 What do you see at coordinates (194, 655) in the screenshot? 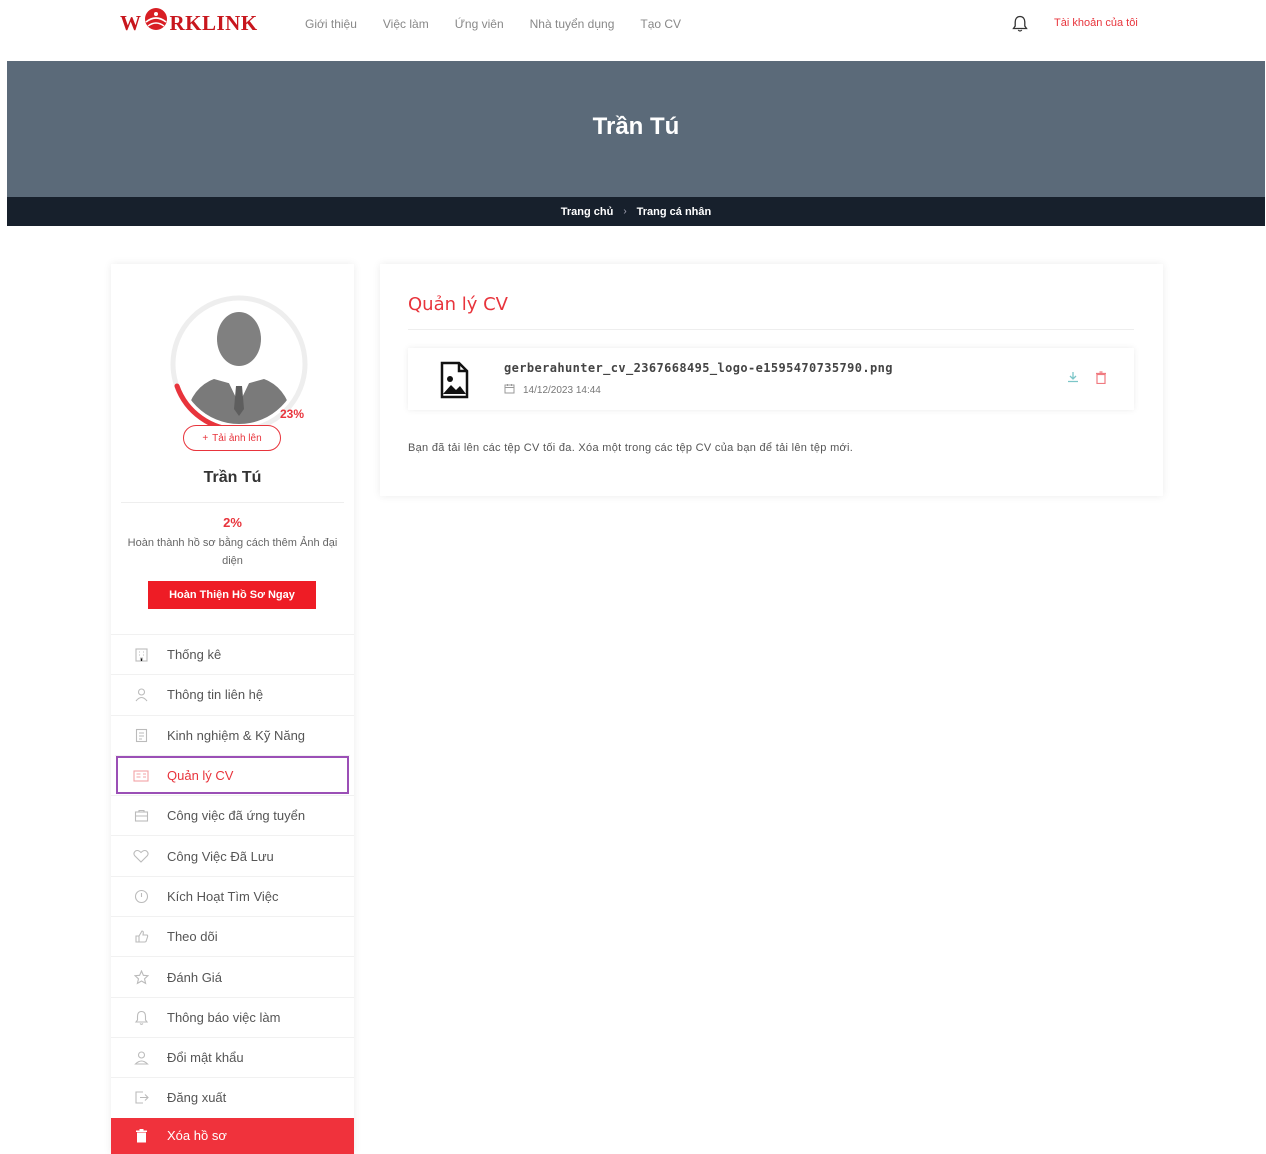
I see `sidebar-item-label: Thống kê` at bounding box center [194, 655].